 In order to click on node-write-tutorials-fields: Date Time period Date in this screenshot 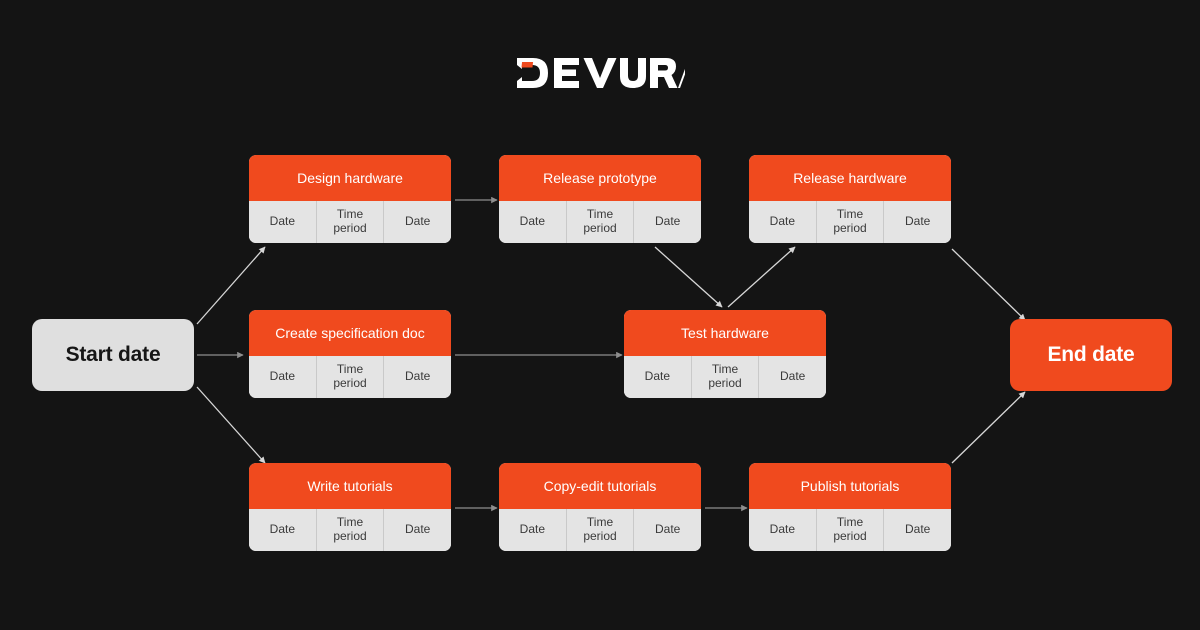, I will do `click(350, 530)`.